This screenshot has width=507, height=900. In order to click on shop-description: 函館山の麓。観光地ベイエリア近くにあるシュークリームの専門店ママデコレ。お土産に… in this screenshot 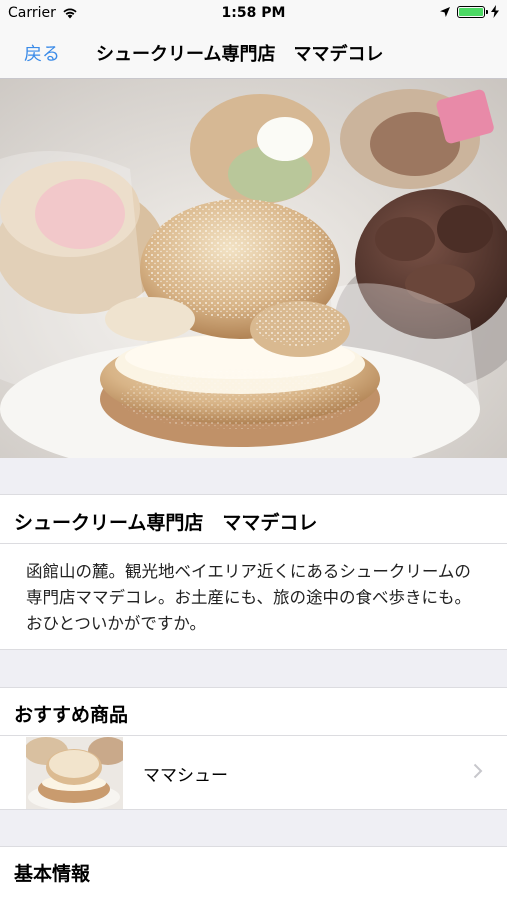, I will do `click(249, 597)`.